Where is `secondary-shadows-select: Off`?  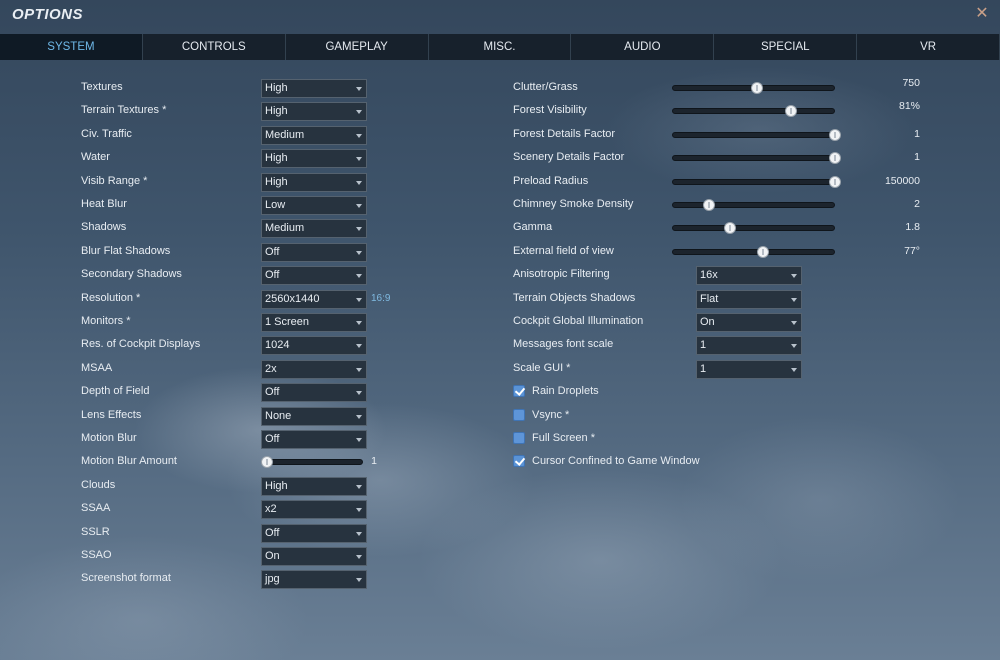
secondary-shadows-select: Off is located at coordinates (314, 276).